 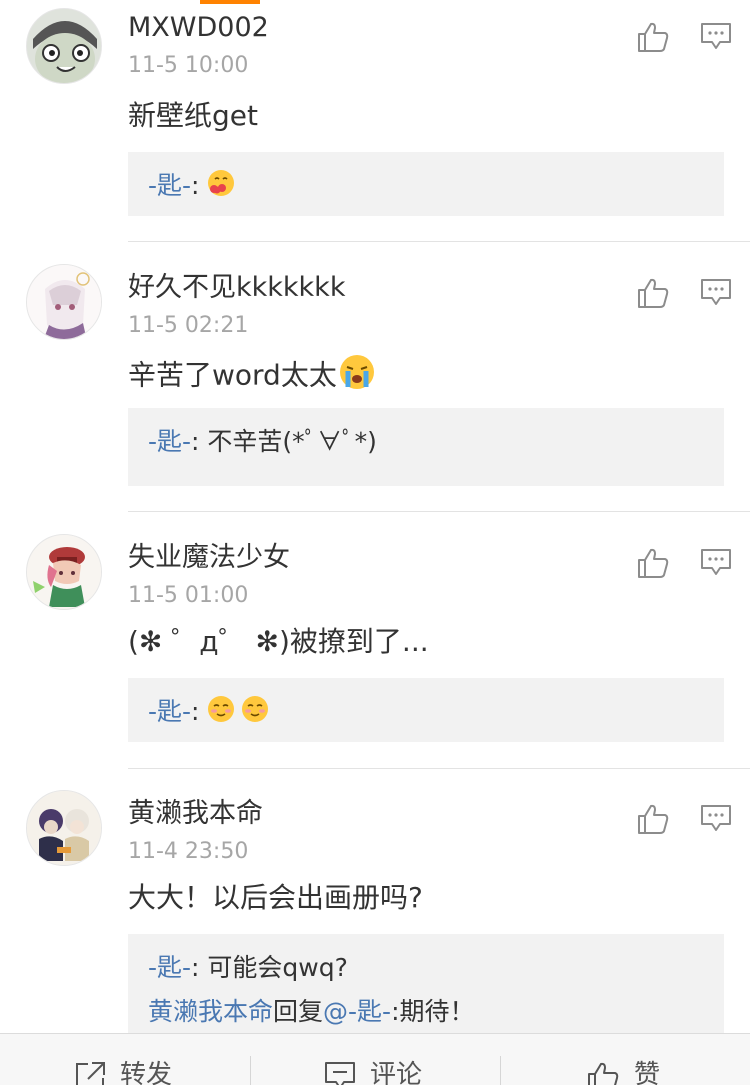 I want to click on comment-text-content: 辛苦了word太太, so click(x=232, y=375).